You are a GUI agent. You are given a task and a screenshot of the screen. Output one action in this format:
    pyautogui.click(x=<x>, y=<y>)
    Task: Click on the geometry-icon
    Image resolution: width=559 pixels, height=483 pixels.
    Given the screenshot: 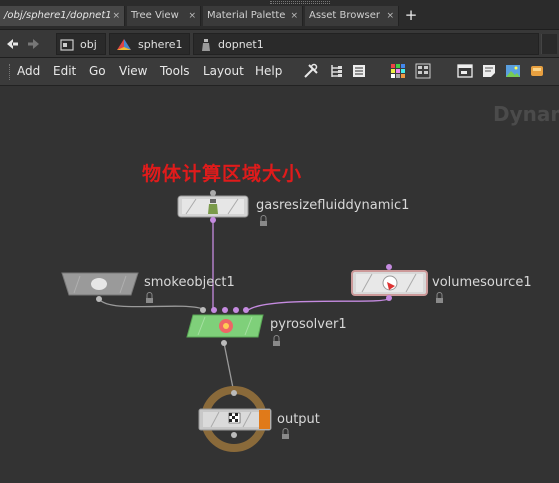 What is the action you would take?
    pyautogui.click(x=123, y=44)
    